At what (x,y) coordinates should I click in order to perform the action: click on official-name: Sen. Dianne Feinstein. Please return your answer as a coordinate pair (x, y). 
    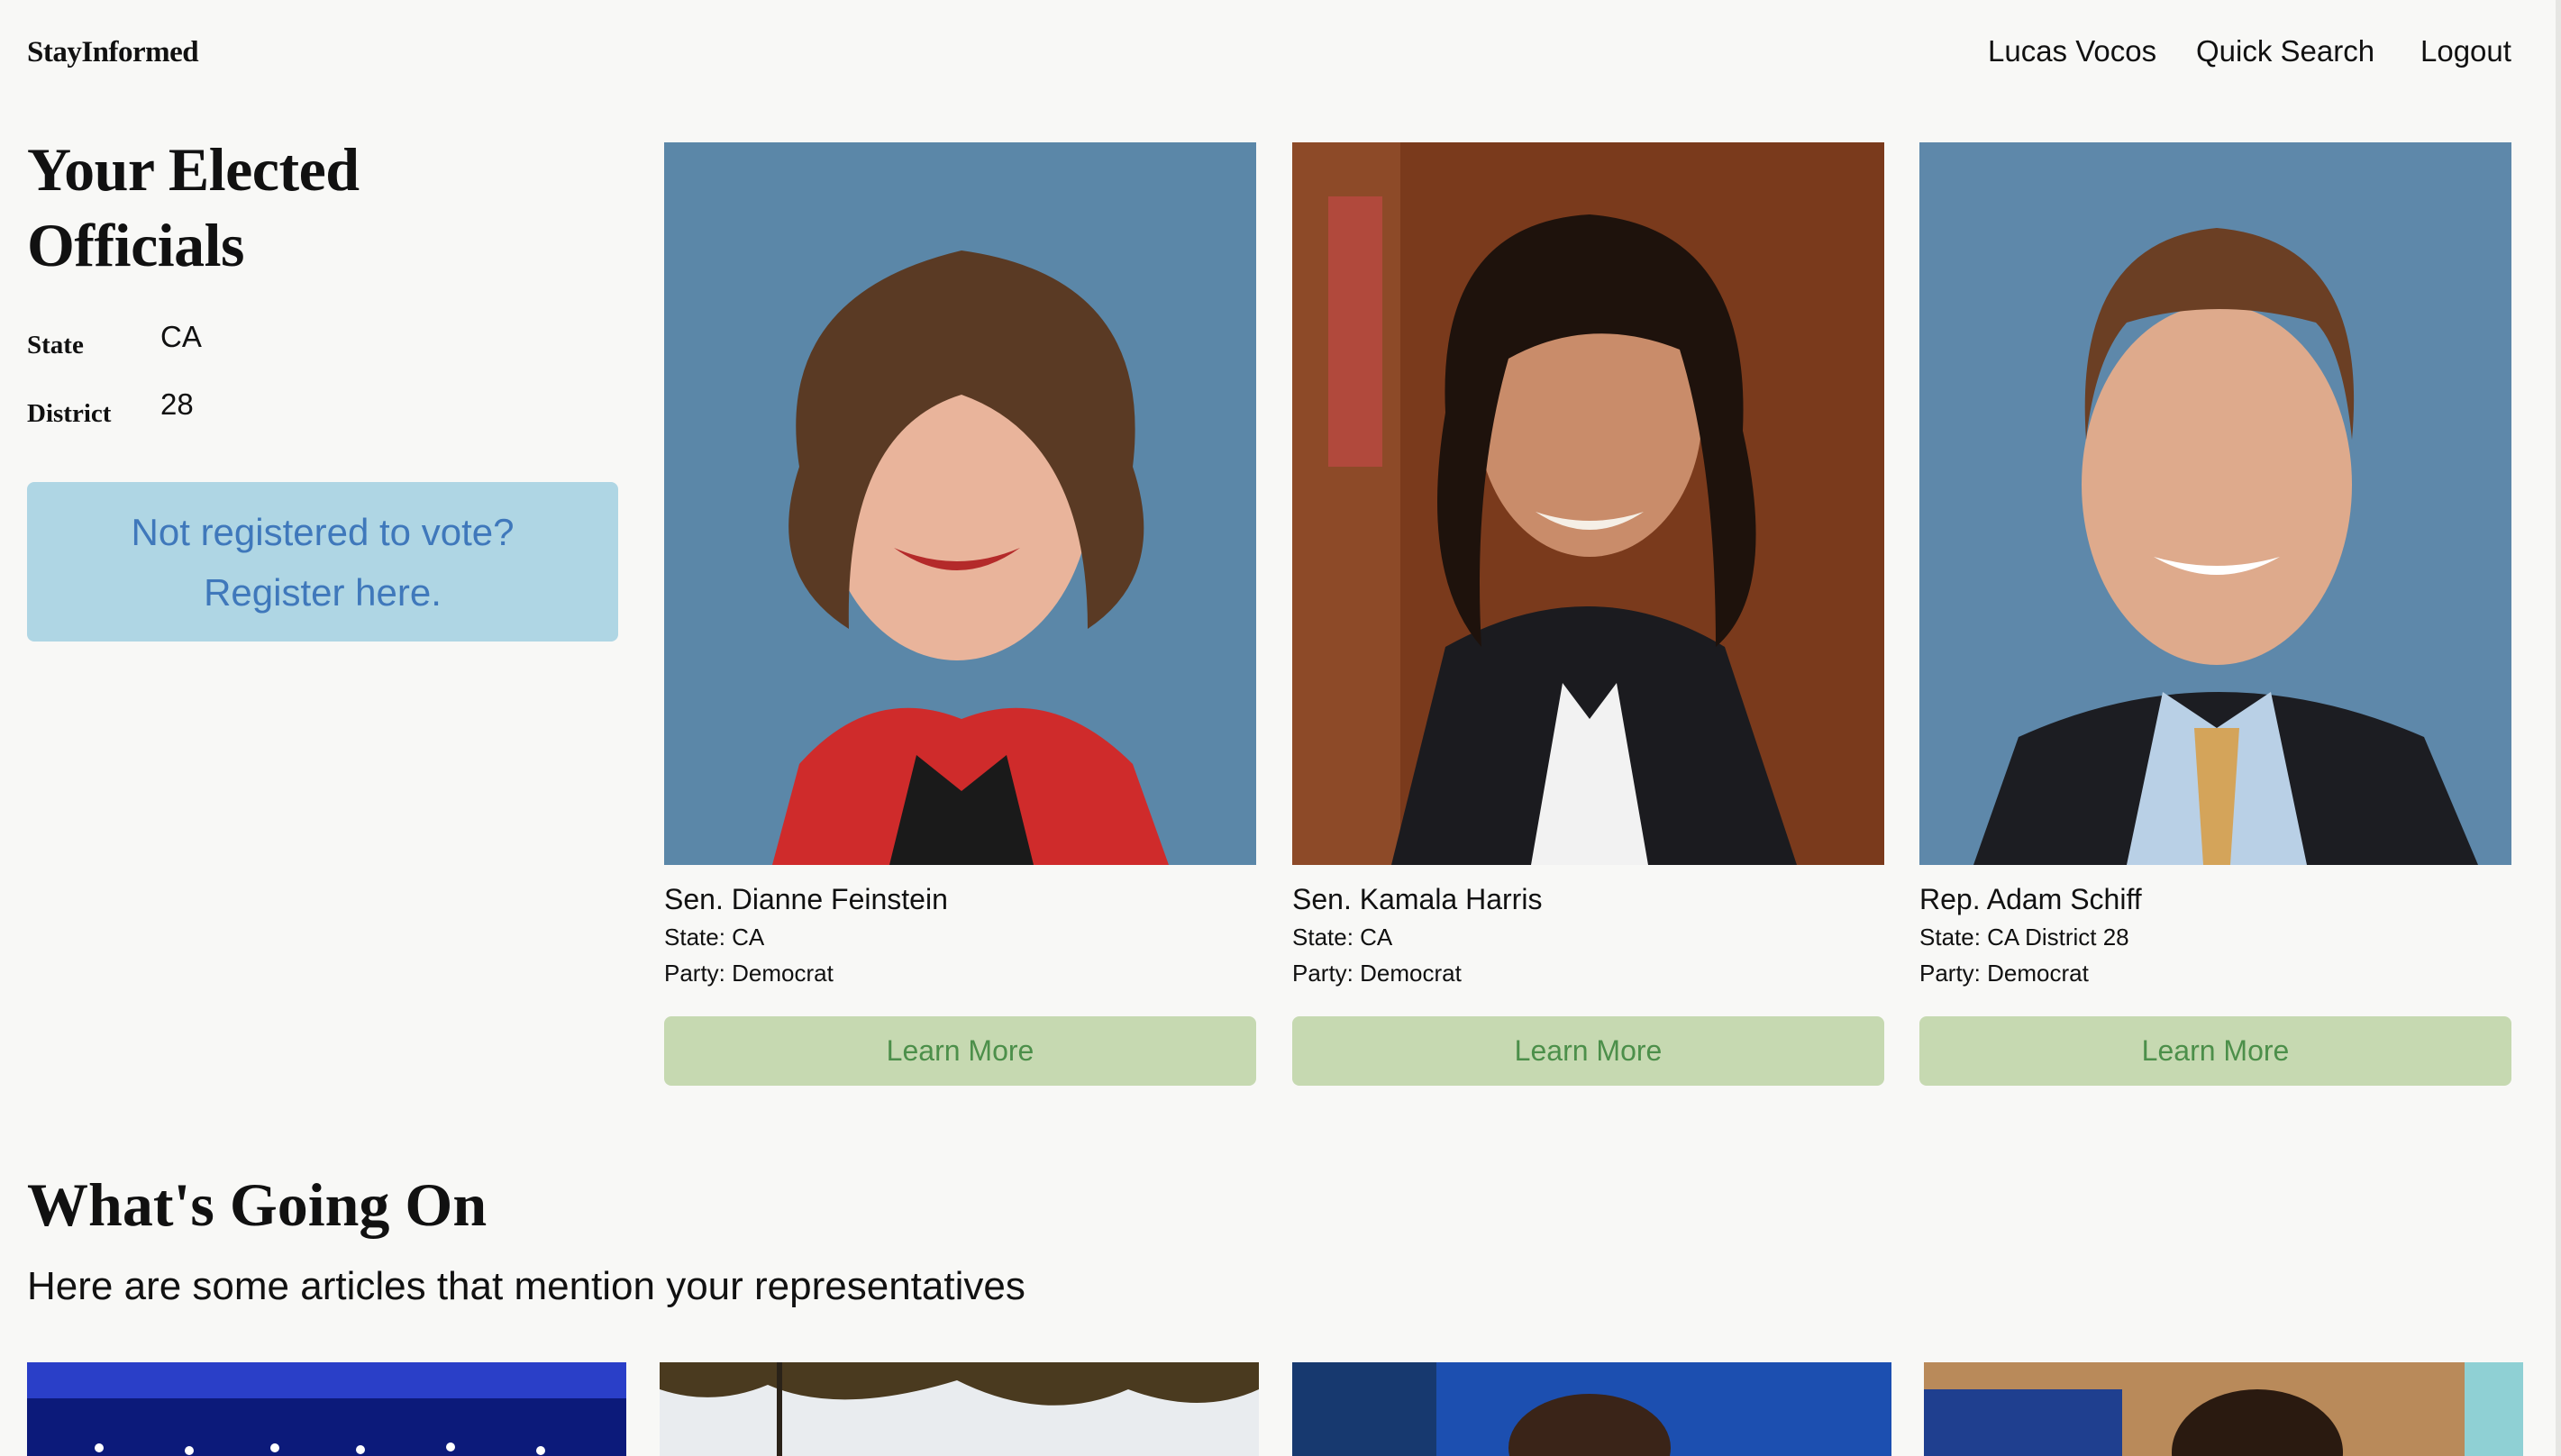
    Looking at the image, I should click on (806, 899).